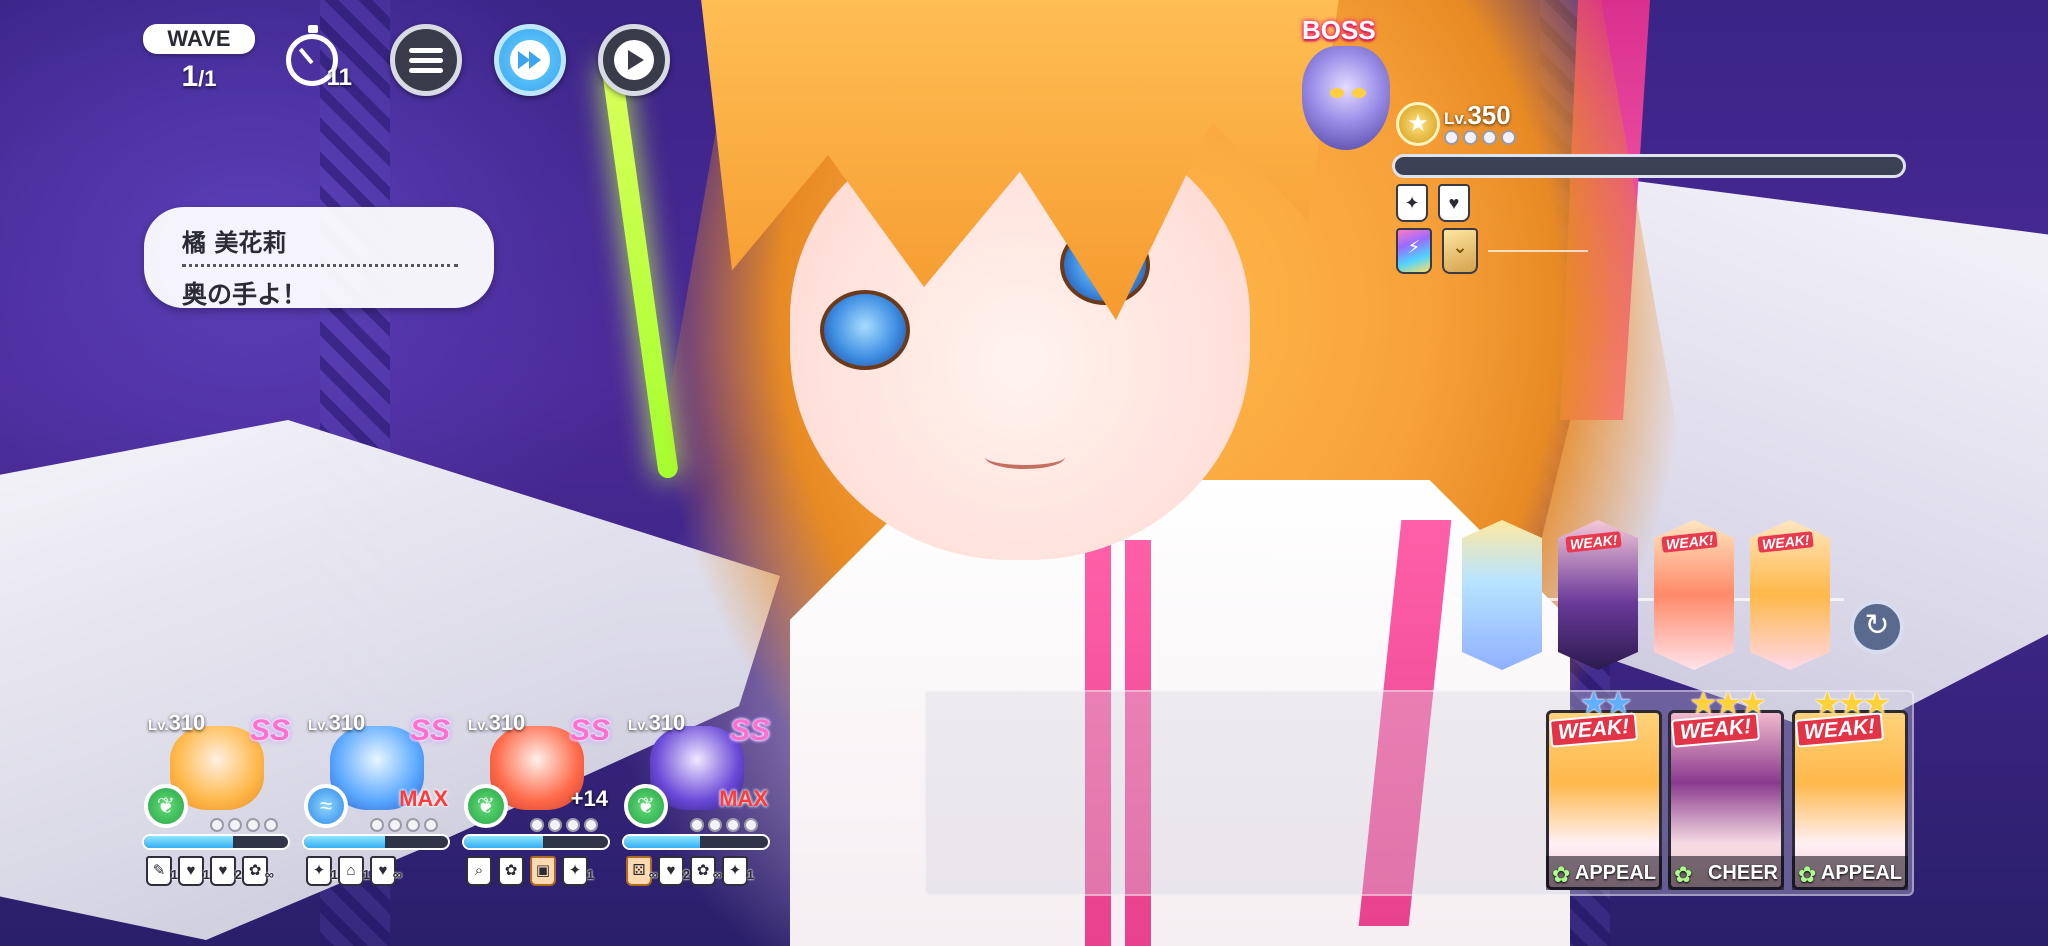 The image size is (2048, 946). I want to click on house-icon: ⌂ 1, so click(354, 871).